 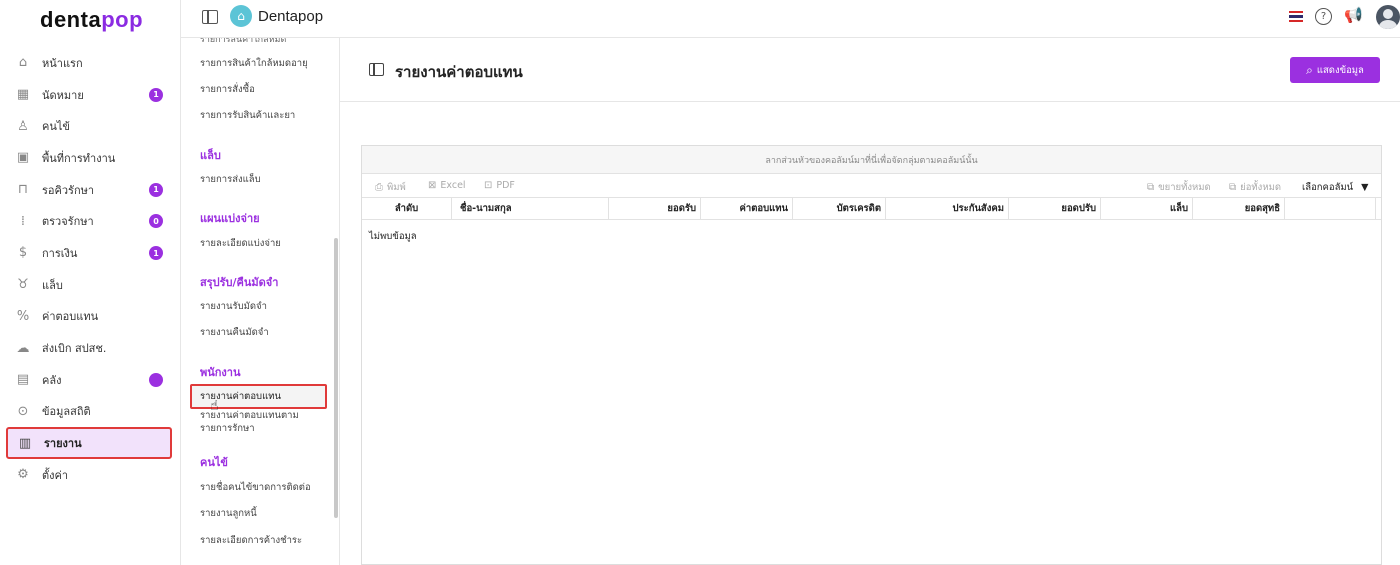 I want to click on submenu-link: รายการรับสินค้าและยา, so click(x=247, y=115).